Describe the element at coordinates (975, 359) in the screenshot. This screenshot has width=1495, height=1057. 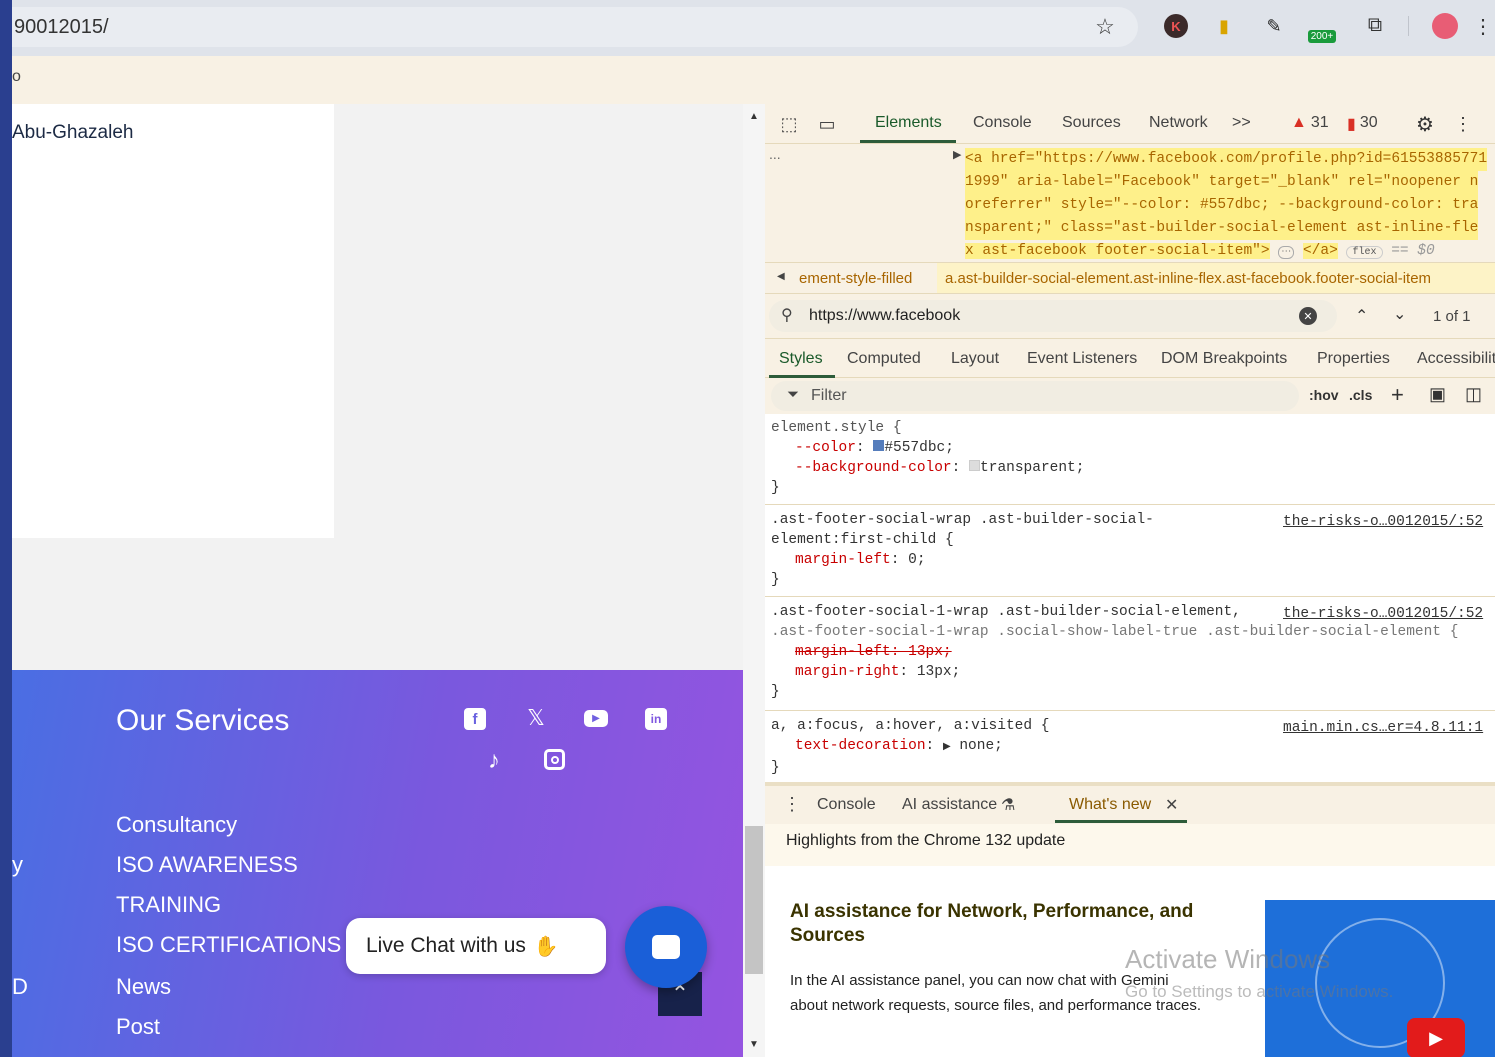
I see `subtab-layout: Layout` at that location.